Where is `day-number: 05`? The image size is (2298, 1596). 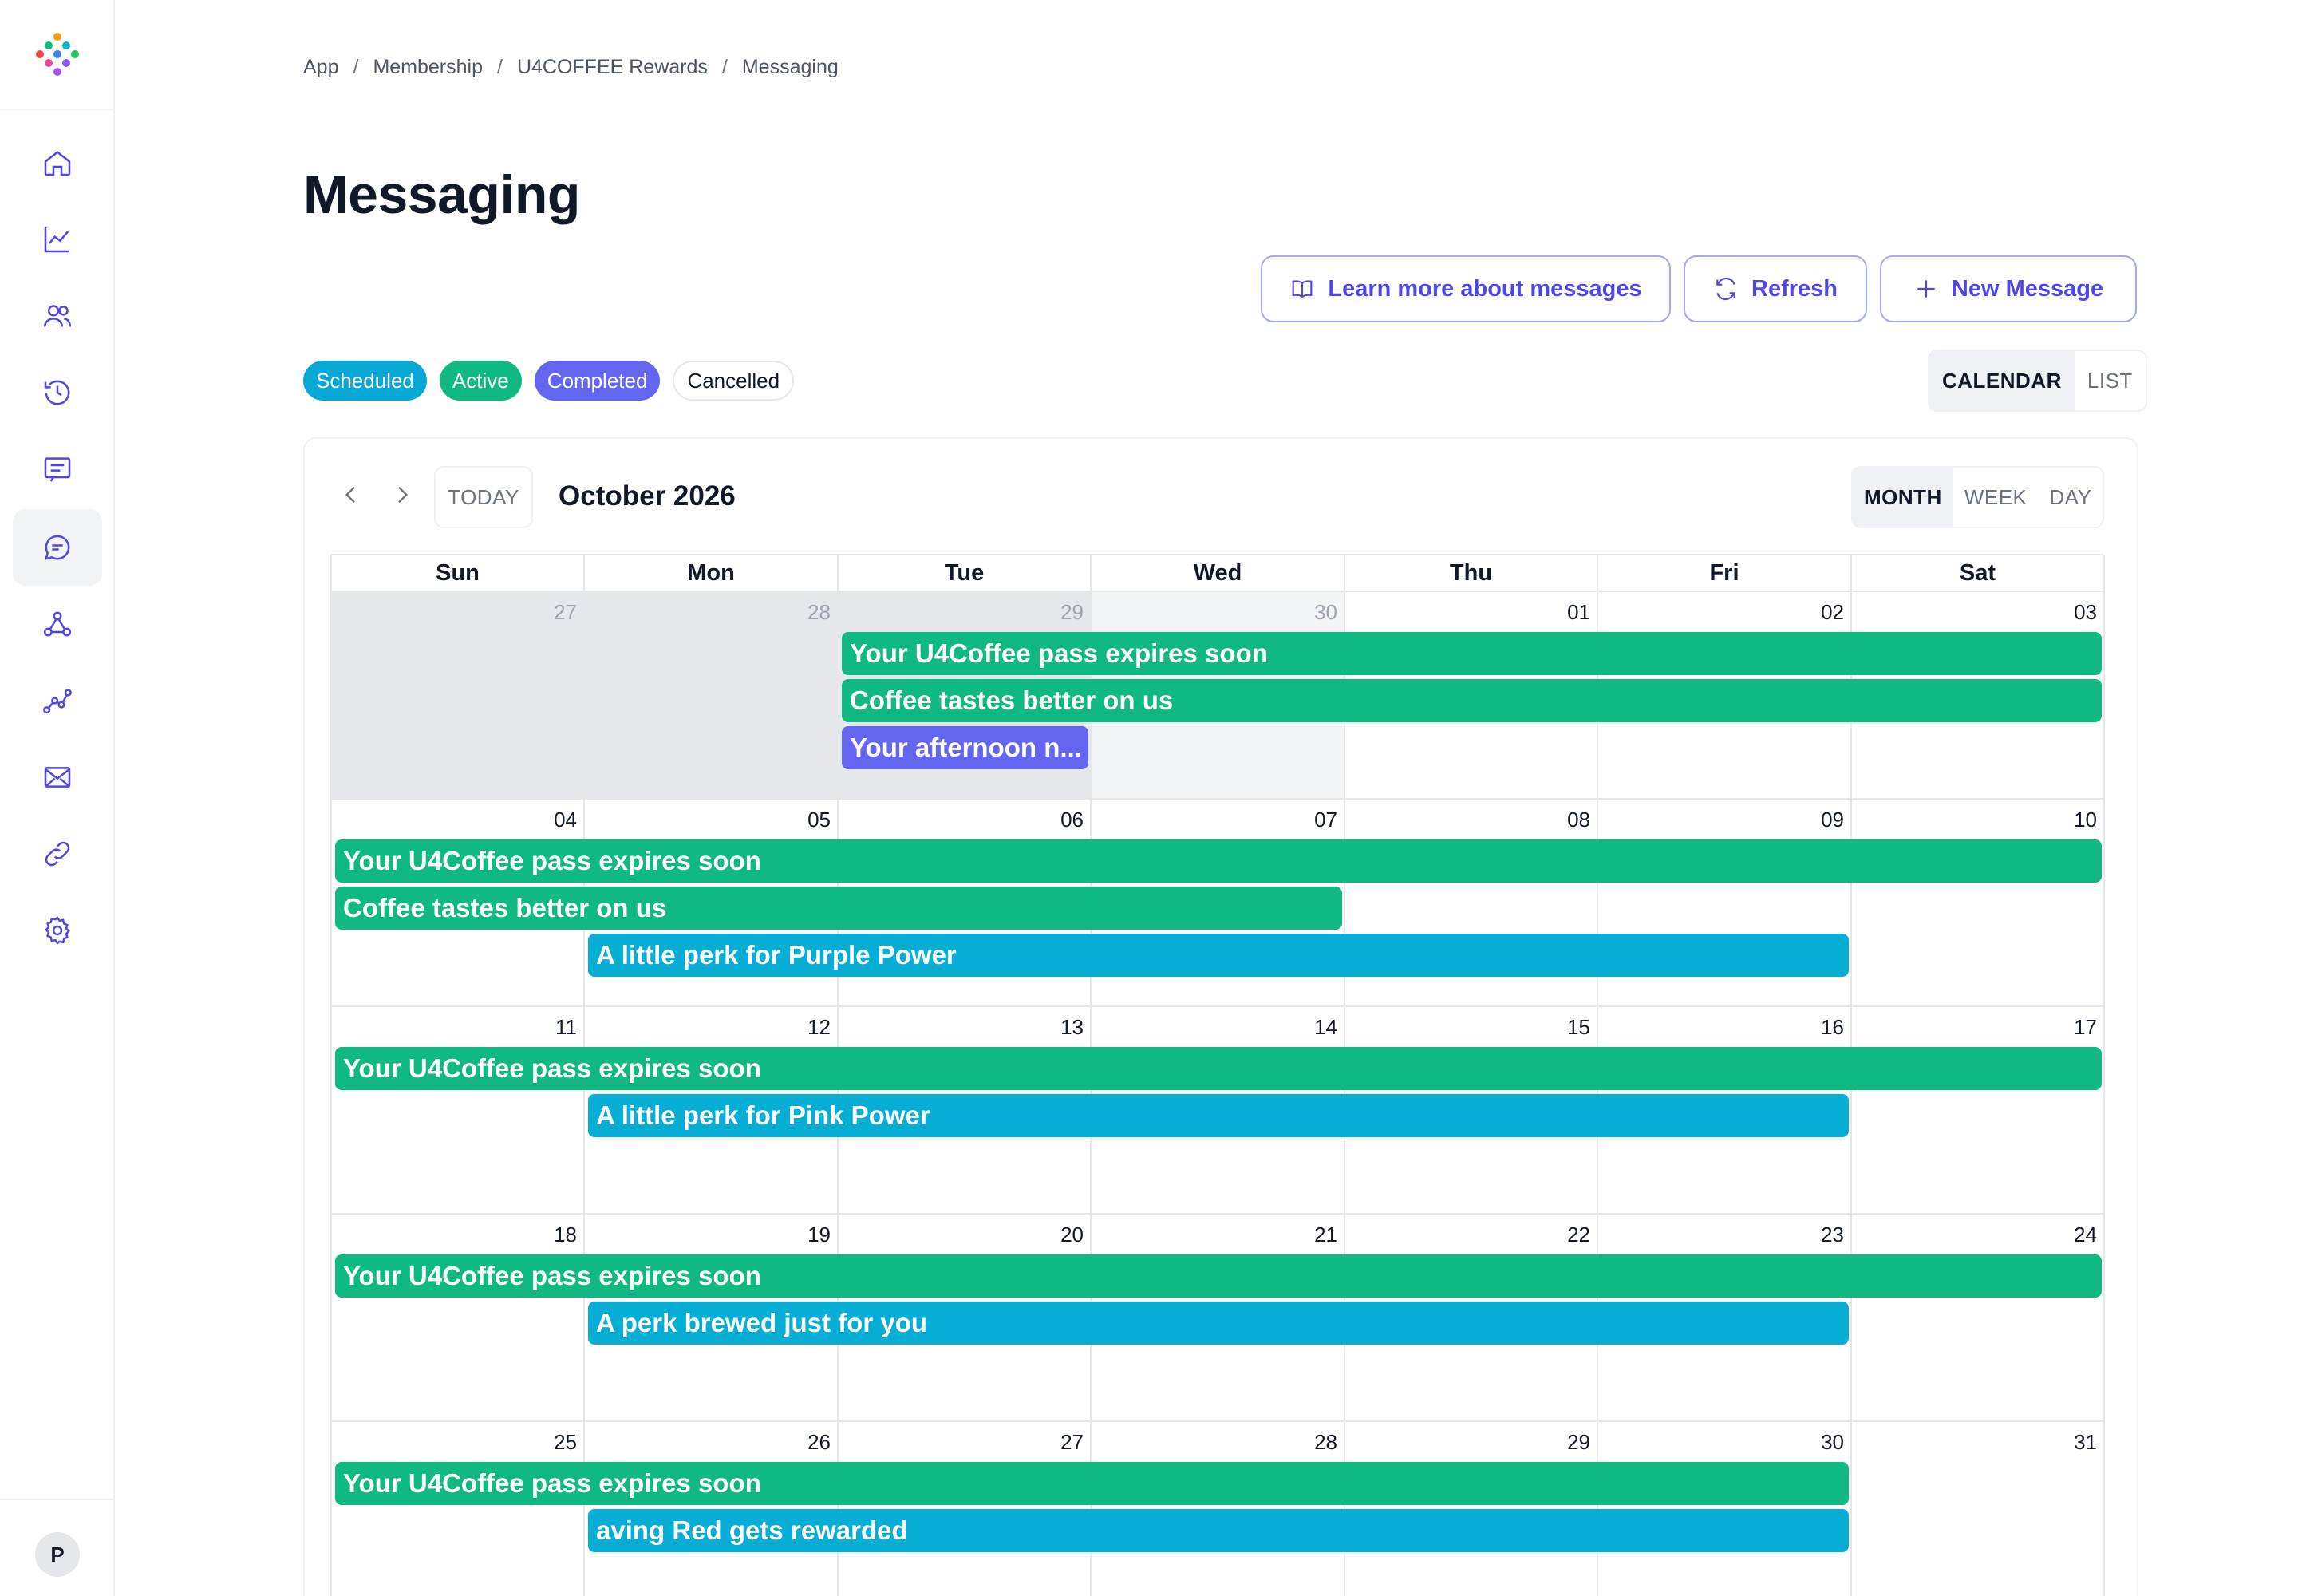
day-number: 05 is located at coordinates (819, 820).